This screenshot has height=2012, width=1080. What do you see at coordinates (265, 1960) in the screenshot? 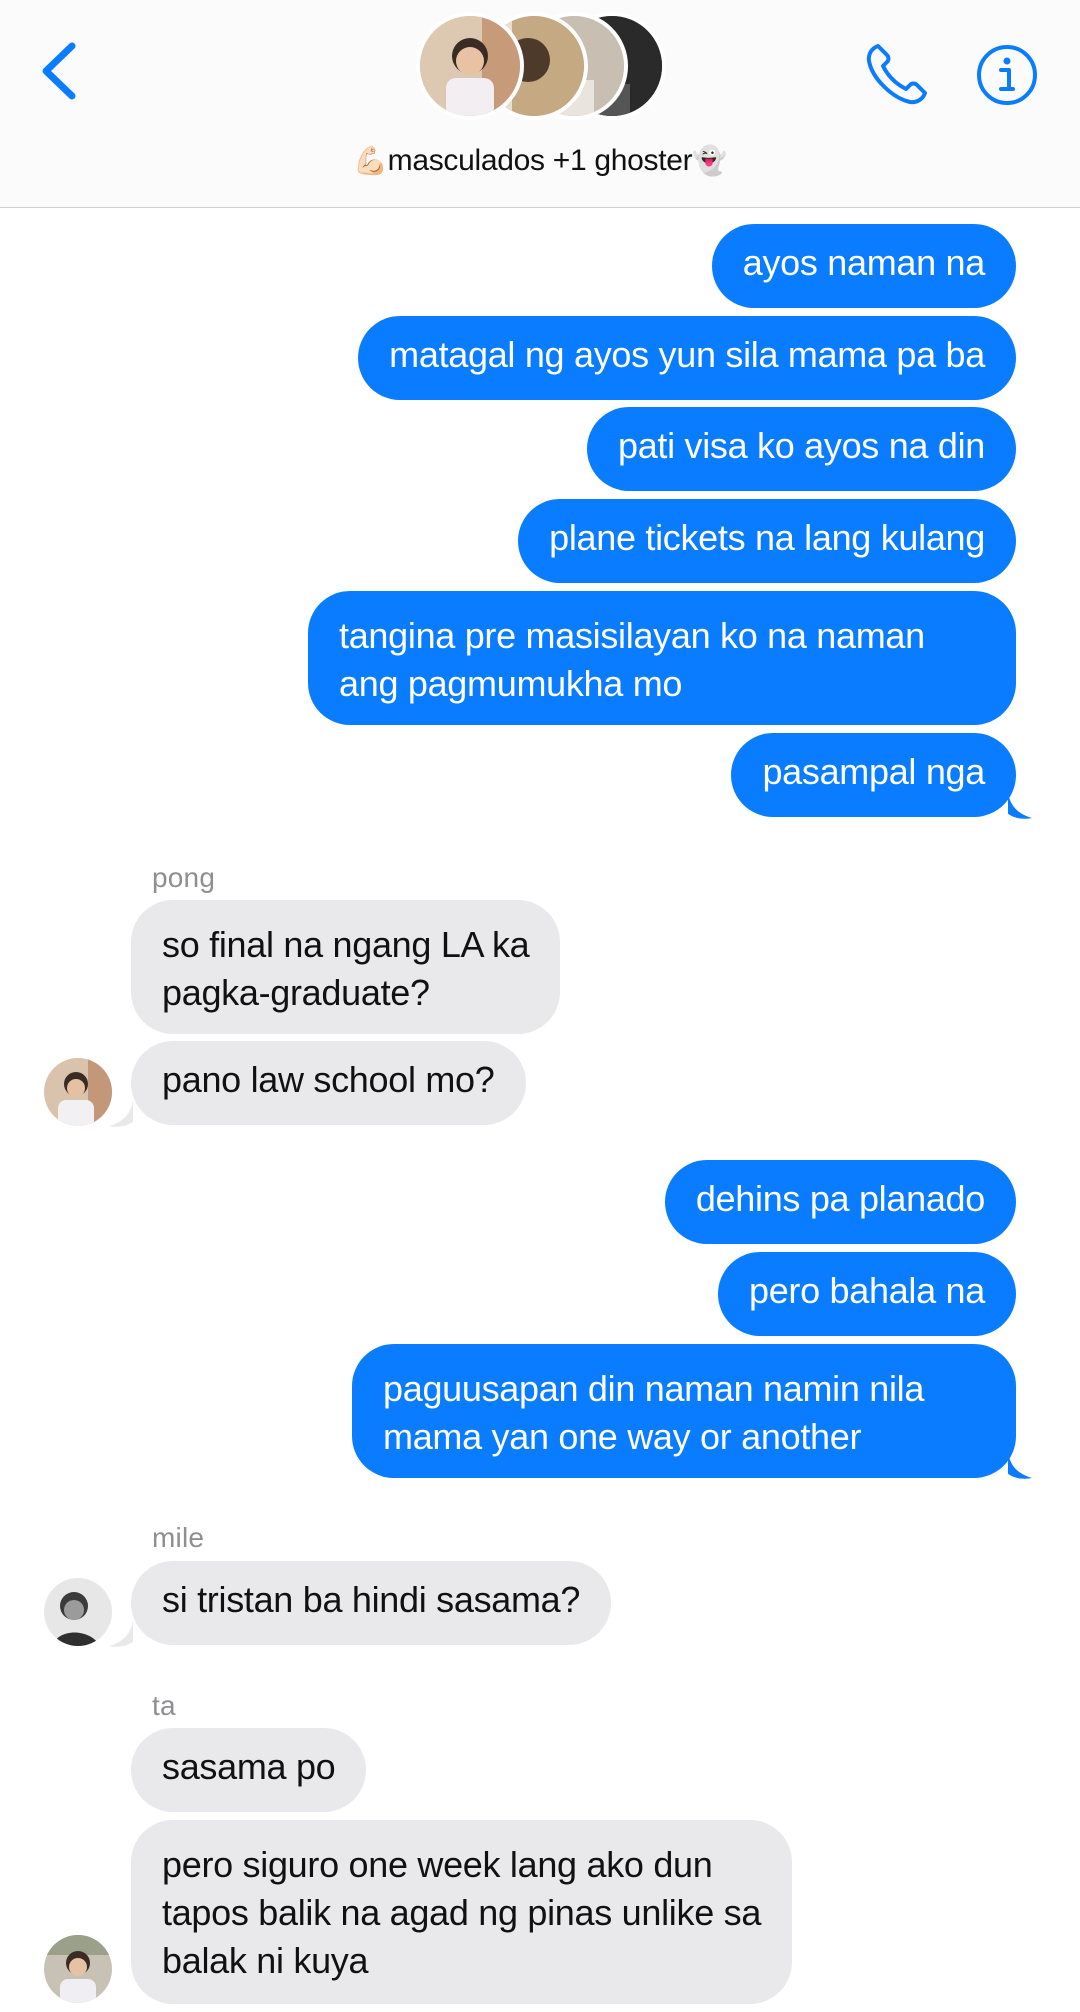
I see `message-line: balak ni kuya` at bounding box center [265, 1960].